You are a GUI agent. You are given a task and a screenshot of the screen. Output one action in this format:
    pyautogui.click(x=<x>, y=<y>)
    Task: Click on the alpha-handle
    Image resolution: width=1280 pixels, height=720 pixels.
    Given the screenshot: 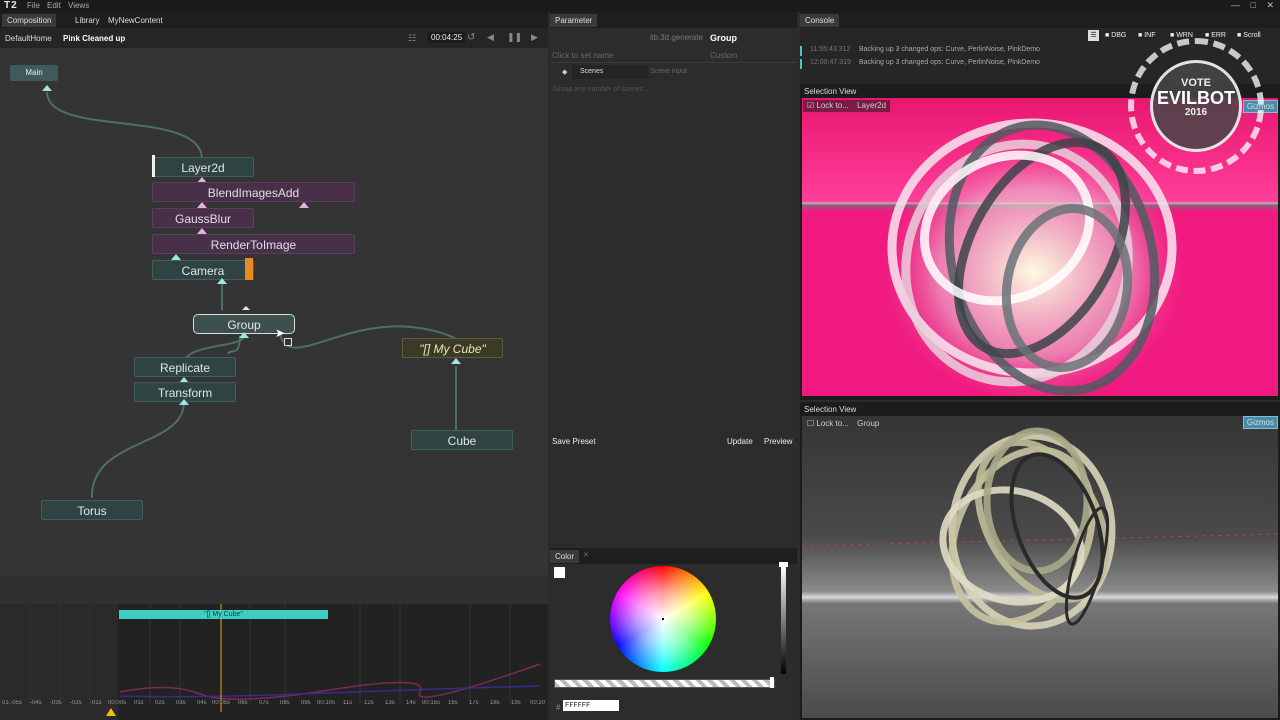 What is the action you would take?
    pyautogui.click(x=772, y=682)
    